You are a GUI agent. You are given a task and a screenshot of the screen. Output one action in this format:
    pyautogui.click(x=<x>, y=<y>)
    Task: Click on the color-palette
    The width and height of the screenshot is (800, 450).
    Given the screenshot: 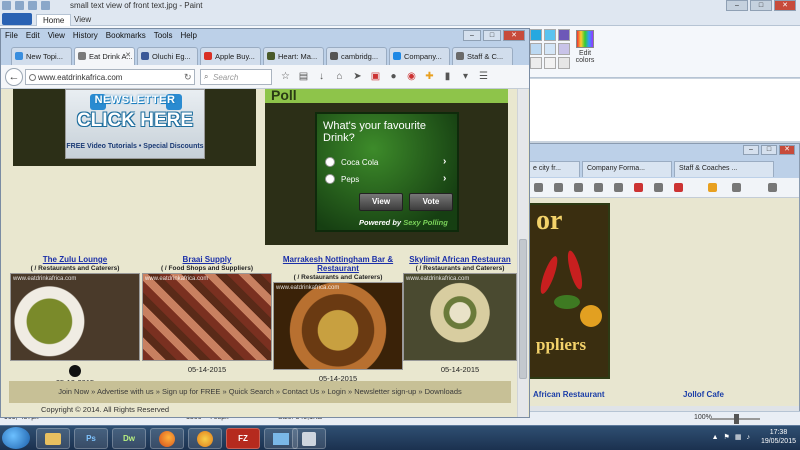 What is the action you would take?
    pyautogui.click(x=550, y=49)
    